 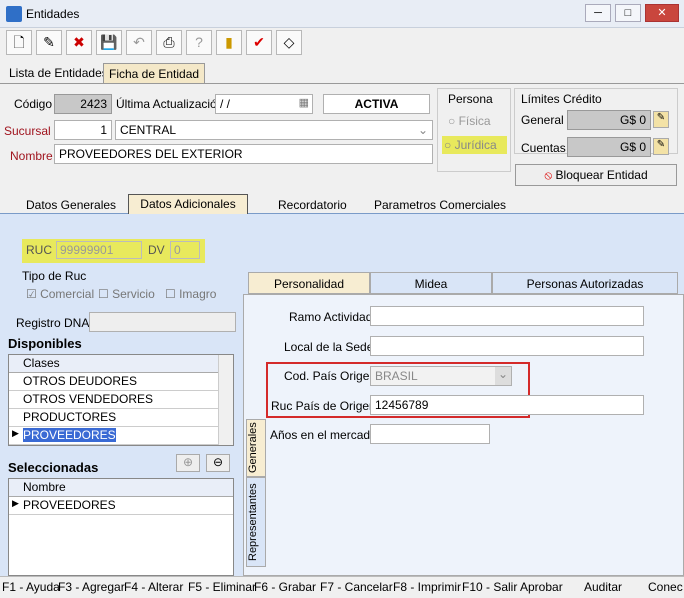 I want to click on general-label: General, so click(x=542, y=120).